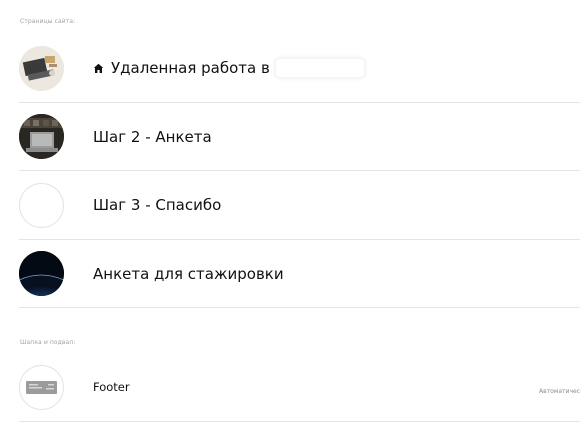 This screenshot has height=435, width=580. What do you see at coordinates (188, 273) in the screenshot?
I see `page-title: Анкета для стажировки` at bounding box center [188, 273].